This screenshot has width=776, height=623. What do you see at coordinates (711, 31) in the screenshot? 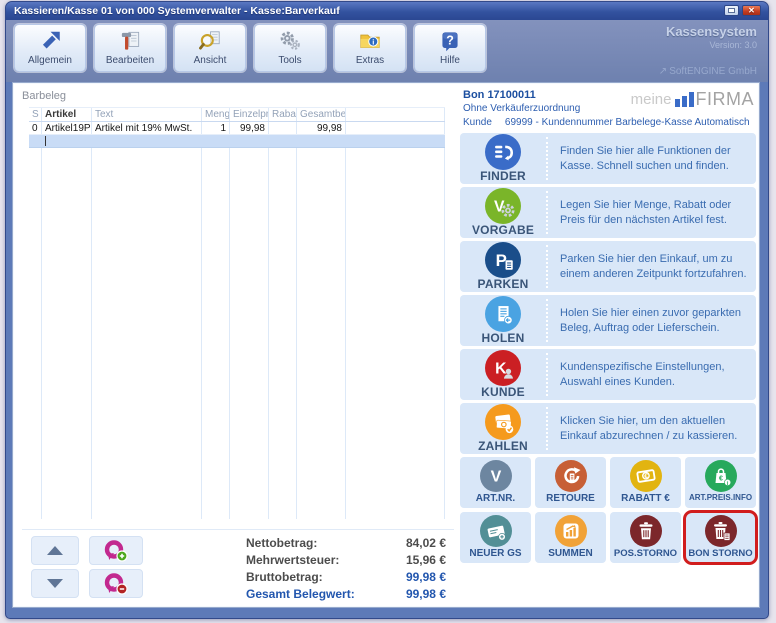
I see `product-name: Kassensystem` at bounding box center [711, 31].